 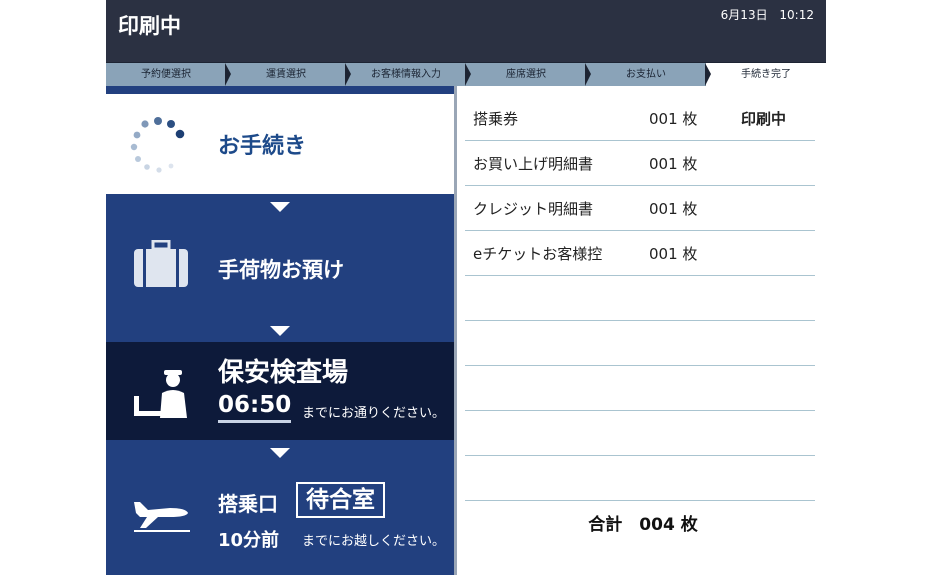 I want to click on current-time: 10:12, so click(x=796, y=15).